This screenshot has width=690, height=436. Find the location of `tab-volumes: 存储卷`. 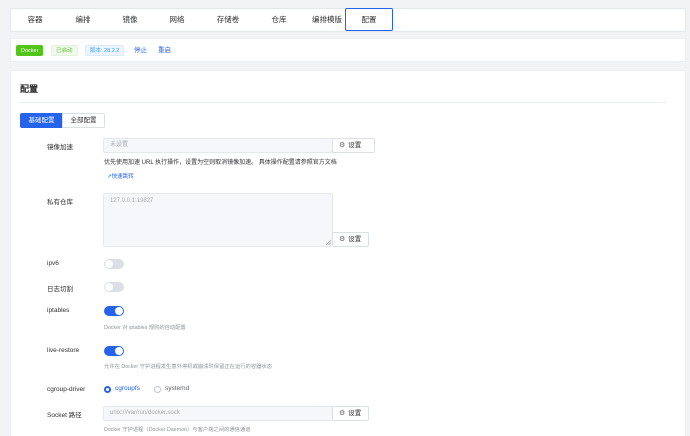

tab-volumes: 存储卷 is located at coordinates (228, 20).